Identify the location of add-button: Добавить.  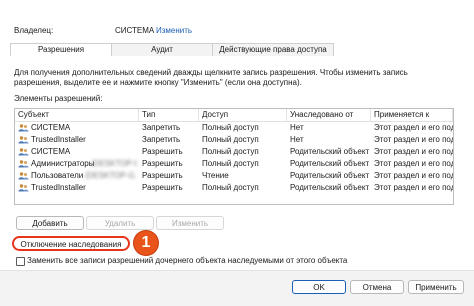
(50, 223).